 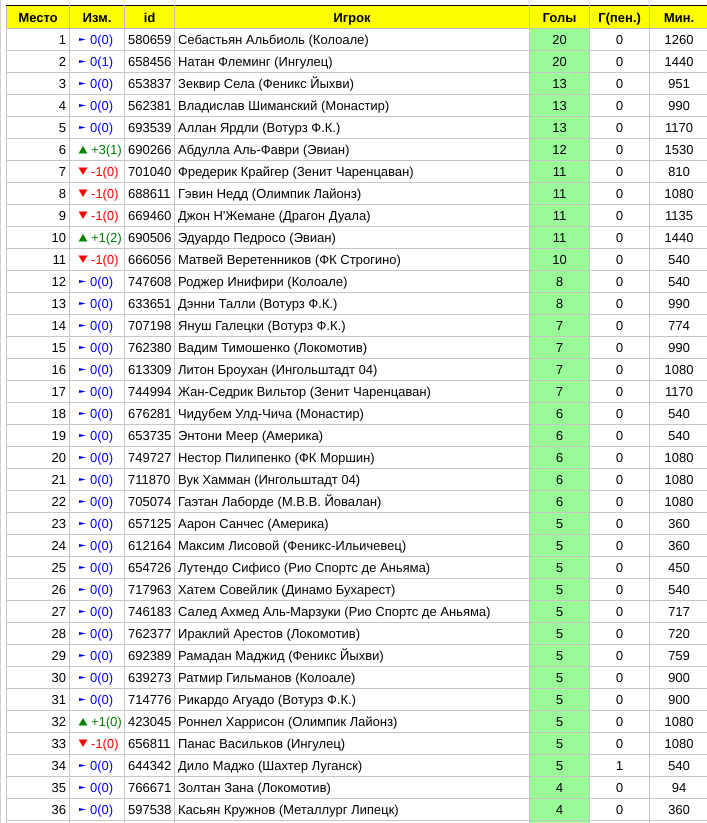 What do you see at coordinates (149, 83) in the screenshot?
I see `id-cell: 653837` at bounding box center [149, 83].